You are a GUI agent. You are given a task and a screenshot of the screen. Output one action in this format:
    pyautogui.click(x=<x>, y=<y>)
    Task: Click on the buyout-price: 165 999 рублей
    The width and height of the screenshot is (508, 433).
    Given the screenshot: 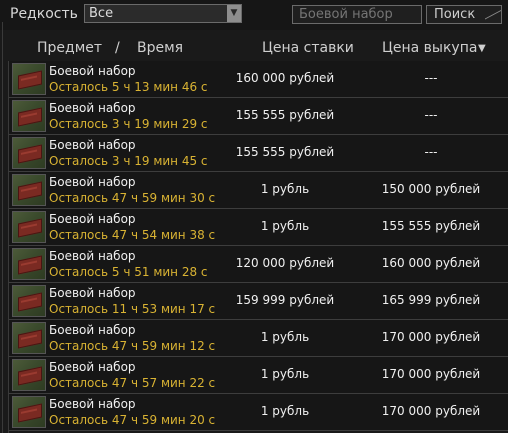 What is the action you would take?
    pyautogui.click(x=431, y=300)
    